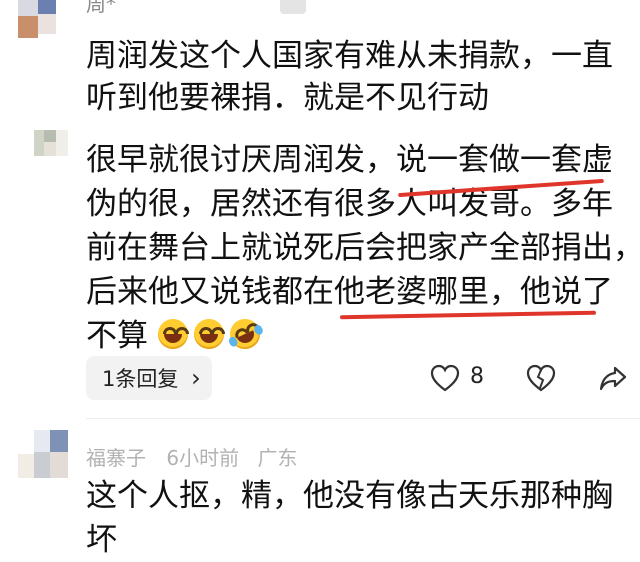  What do you see at coordinates (140, 379) in the screenshot?
I see `replies-label: 1条回复` at bounding box center [140, 379].